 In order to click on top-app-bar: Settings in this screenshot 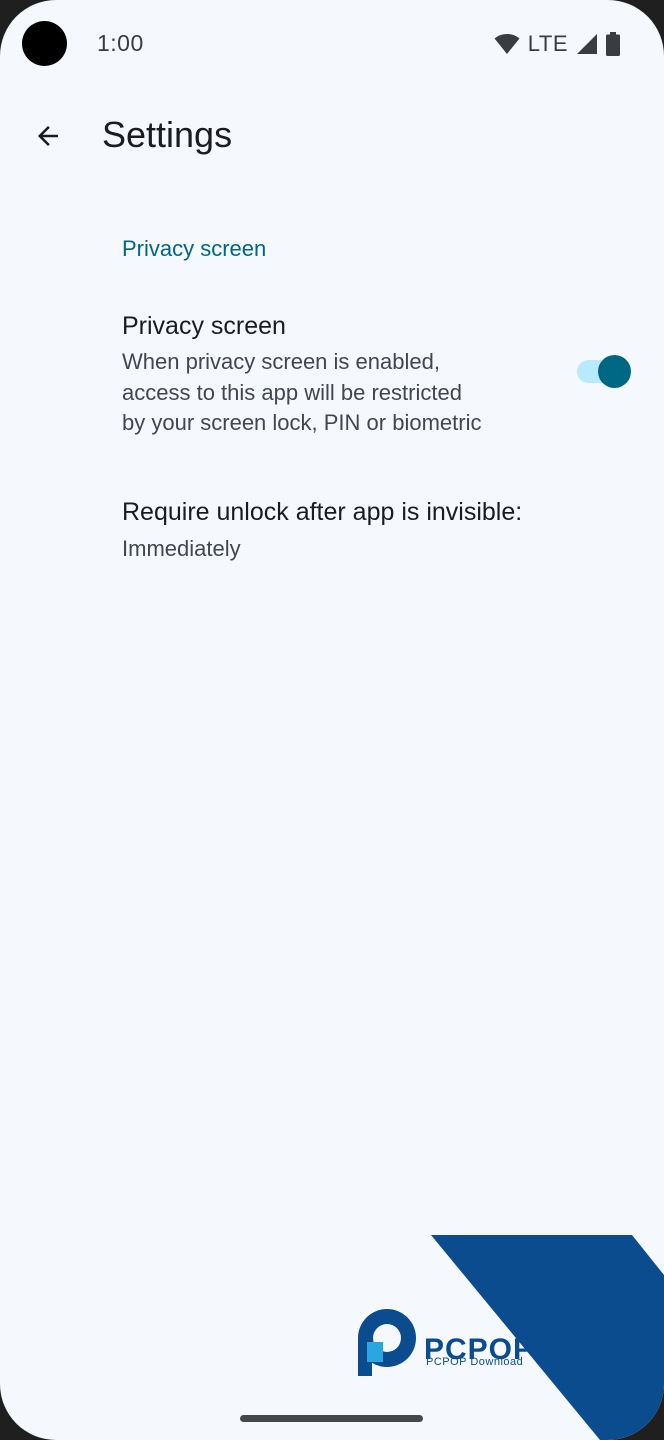, I will do `click(332, 138)`.